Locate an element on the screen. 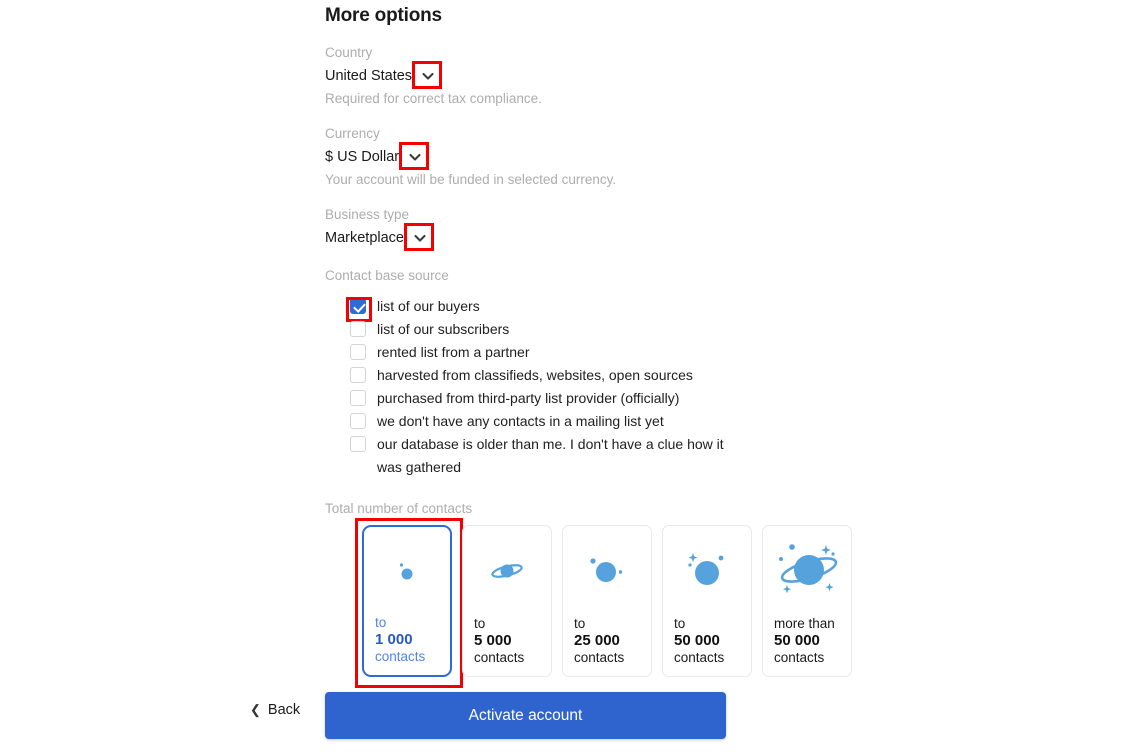  currency-label: Currency is located at coordinates (352, 133).